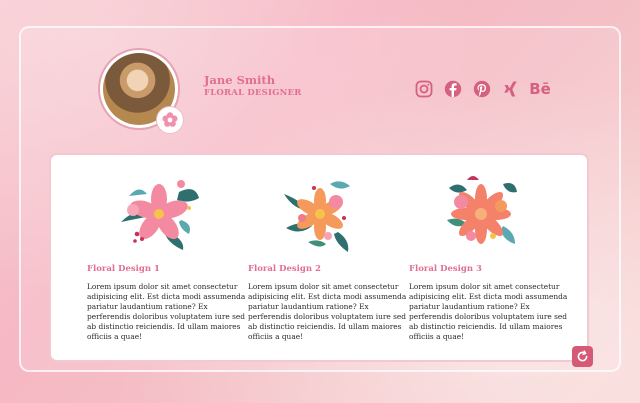 Image resolution: width=640 pixels, height=403 pixels. Describe the element at coordinates (511, 89) in the screenshot. I see `xing-icon` at that location.